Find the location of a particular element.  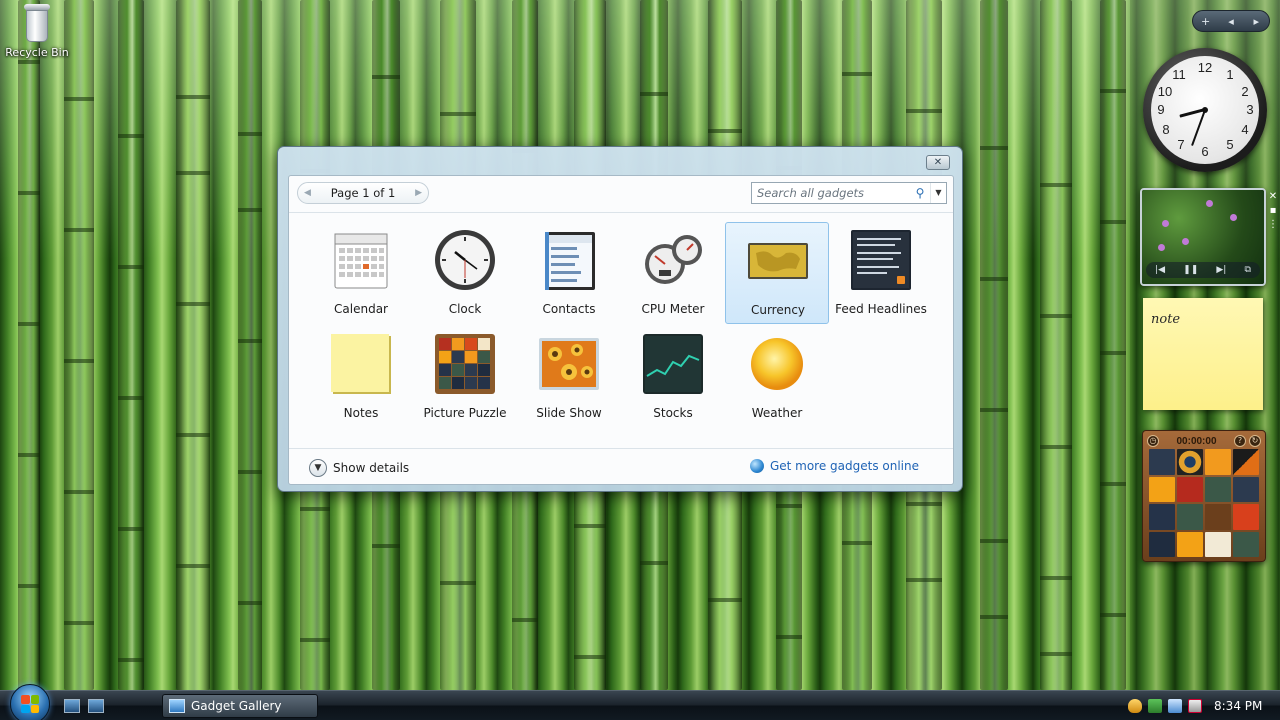

gadget-tile-picture-puzzle: Picture Puzzle is located at coordinates (465, 377).